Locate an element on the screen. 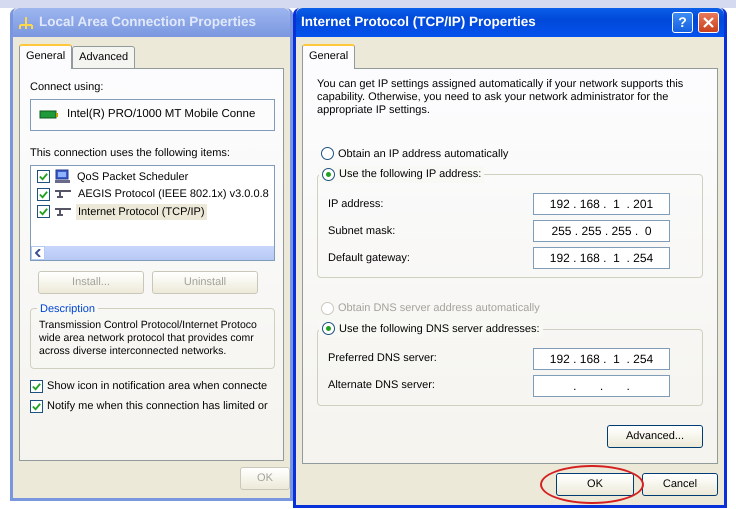 This screenshot has width=736, height=509. adapter-name: Intel(R) PRO/1000 MT Mobile Conne is located at coordinates (161, 114).